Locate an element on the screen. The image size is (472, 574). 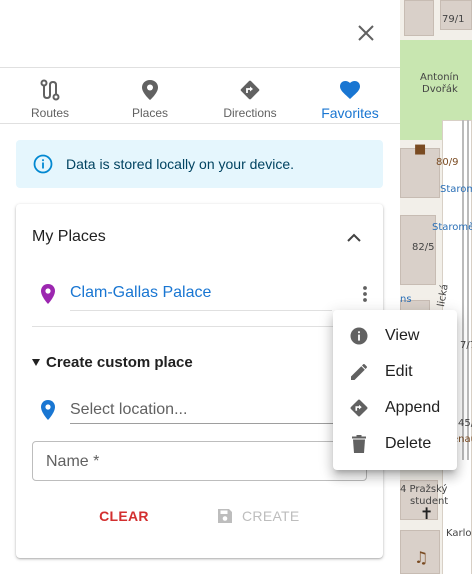
name-field: Name * is located at coordinates (199, 461).